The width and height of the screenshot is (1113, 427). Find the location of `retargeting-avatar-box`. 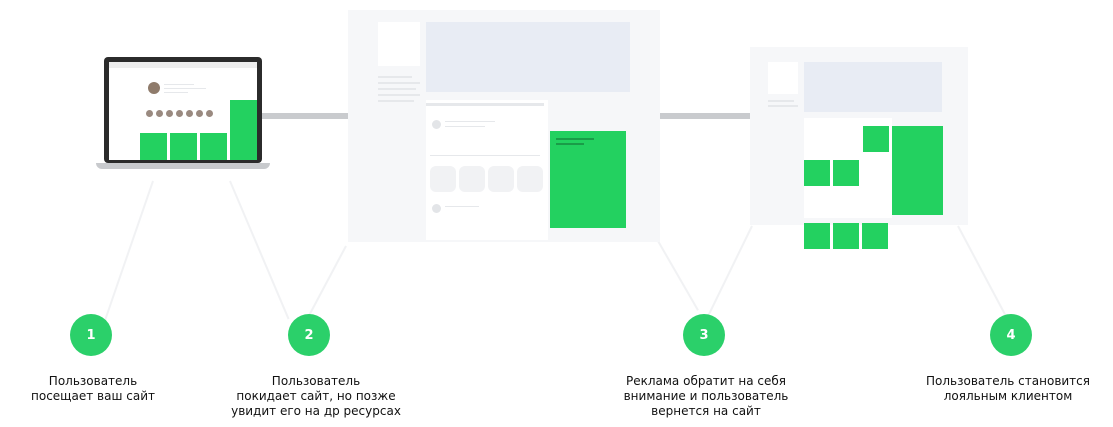

retargeting-avatar-box is located at coordinates (783, 78).